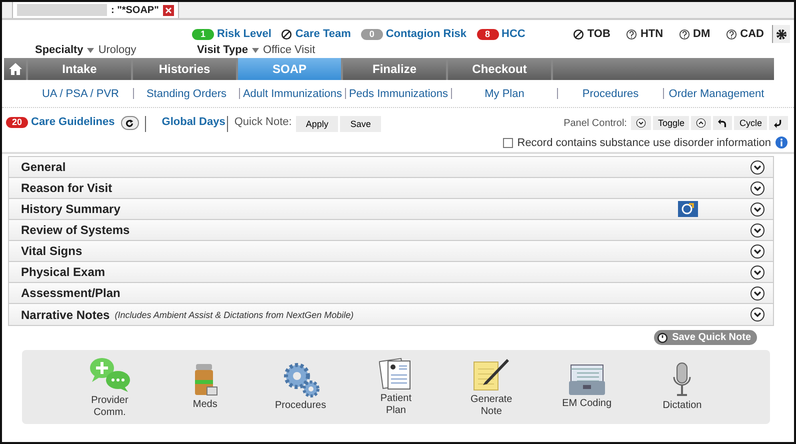 This screenshot has width=796, height=444. Describe the element at coordinates (781, 142) in the screenshot. I see `info-icon` at that location.